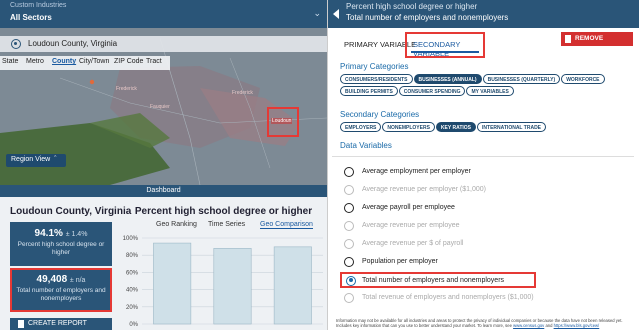 This screenshot has width=639, height=330. Describe the element at coordinates (374, 66) in the screenshot. I see `primary-categories-heading: Primary Categories` at that location.